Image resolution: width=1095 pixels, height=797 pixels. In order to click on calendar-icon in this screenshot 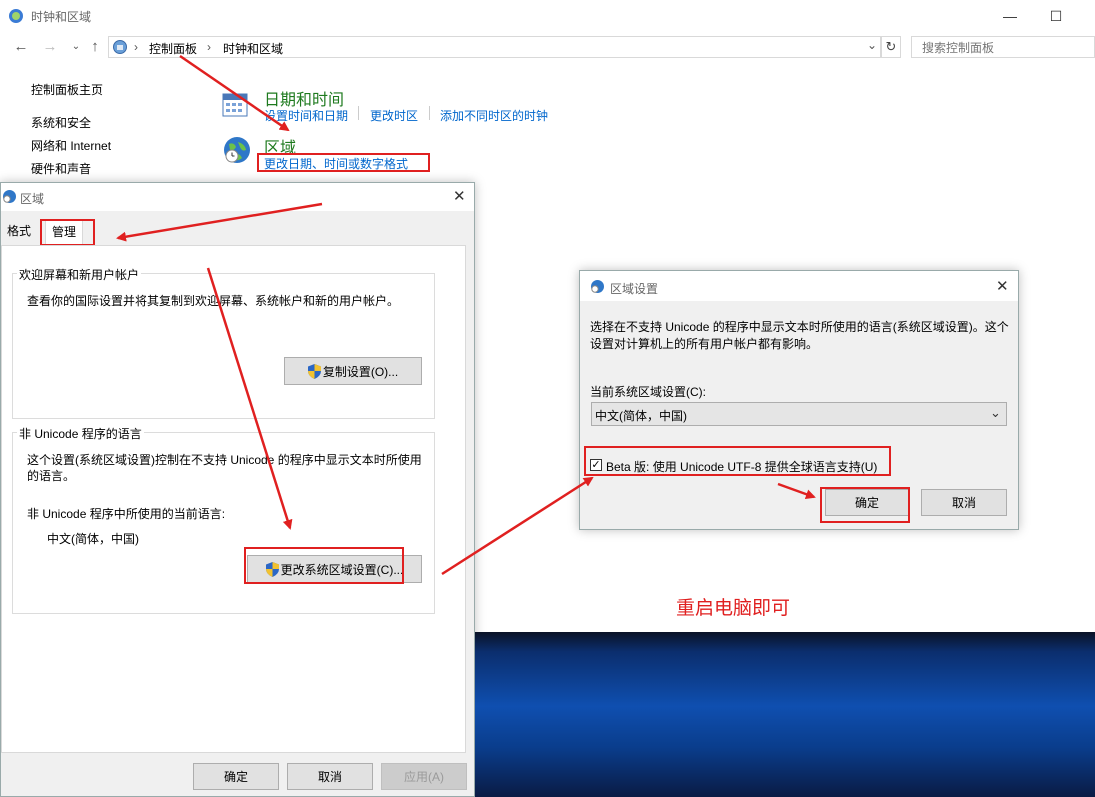, I will do `click(235, 105)`.